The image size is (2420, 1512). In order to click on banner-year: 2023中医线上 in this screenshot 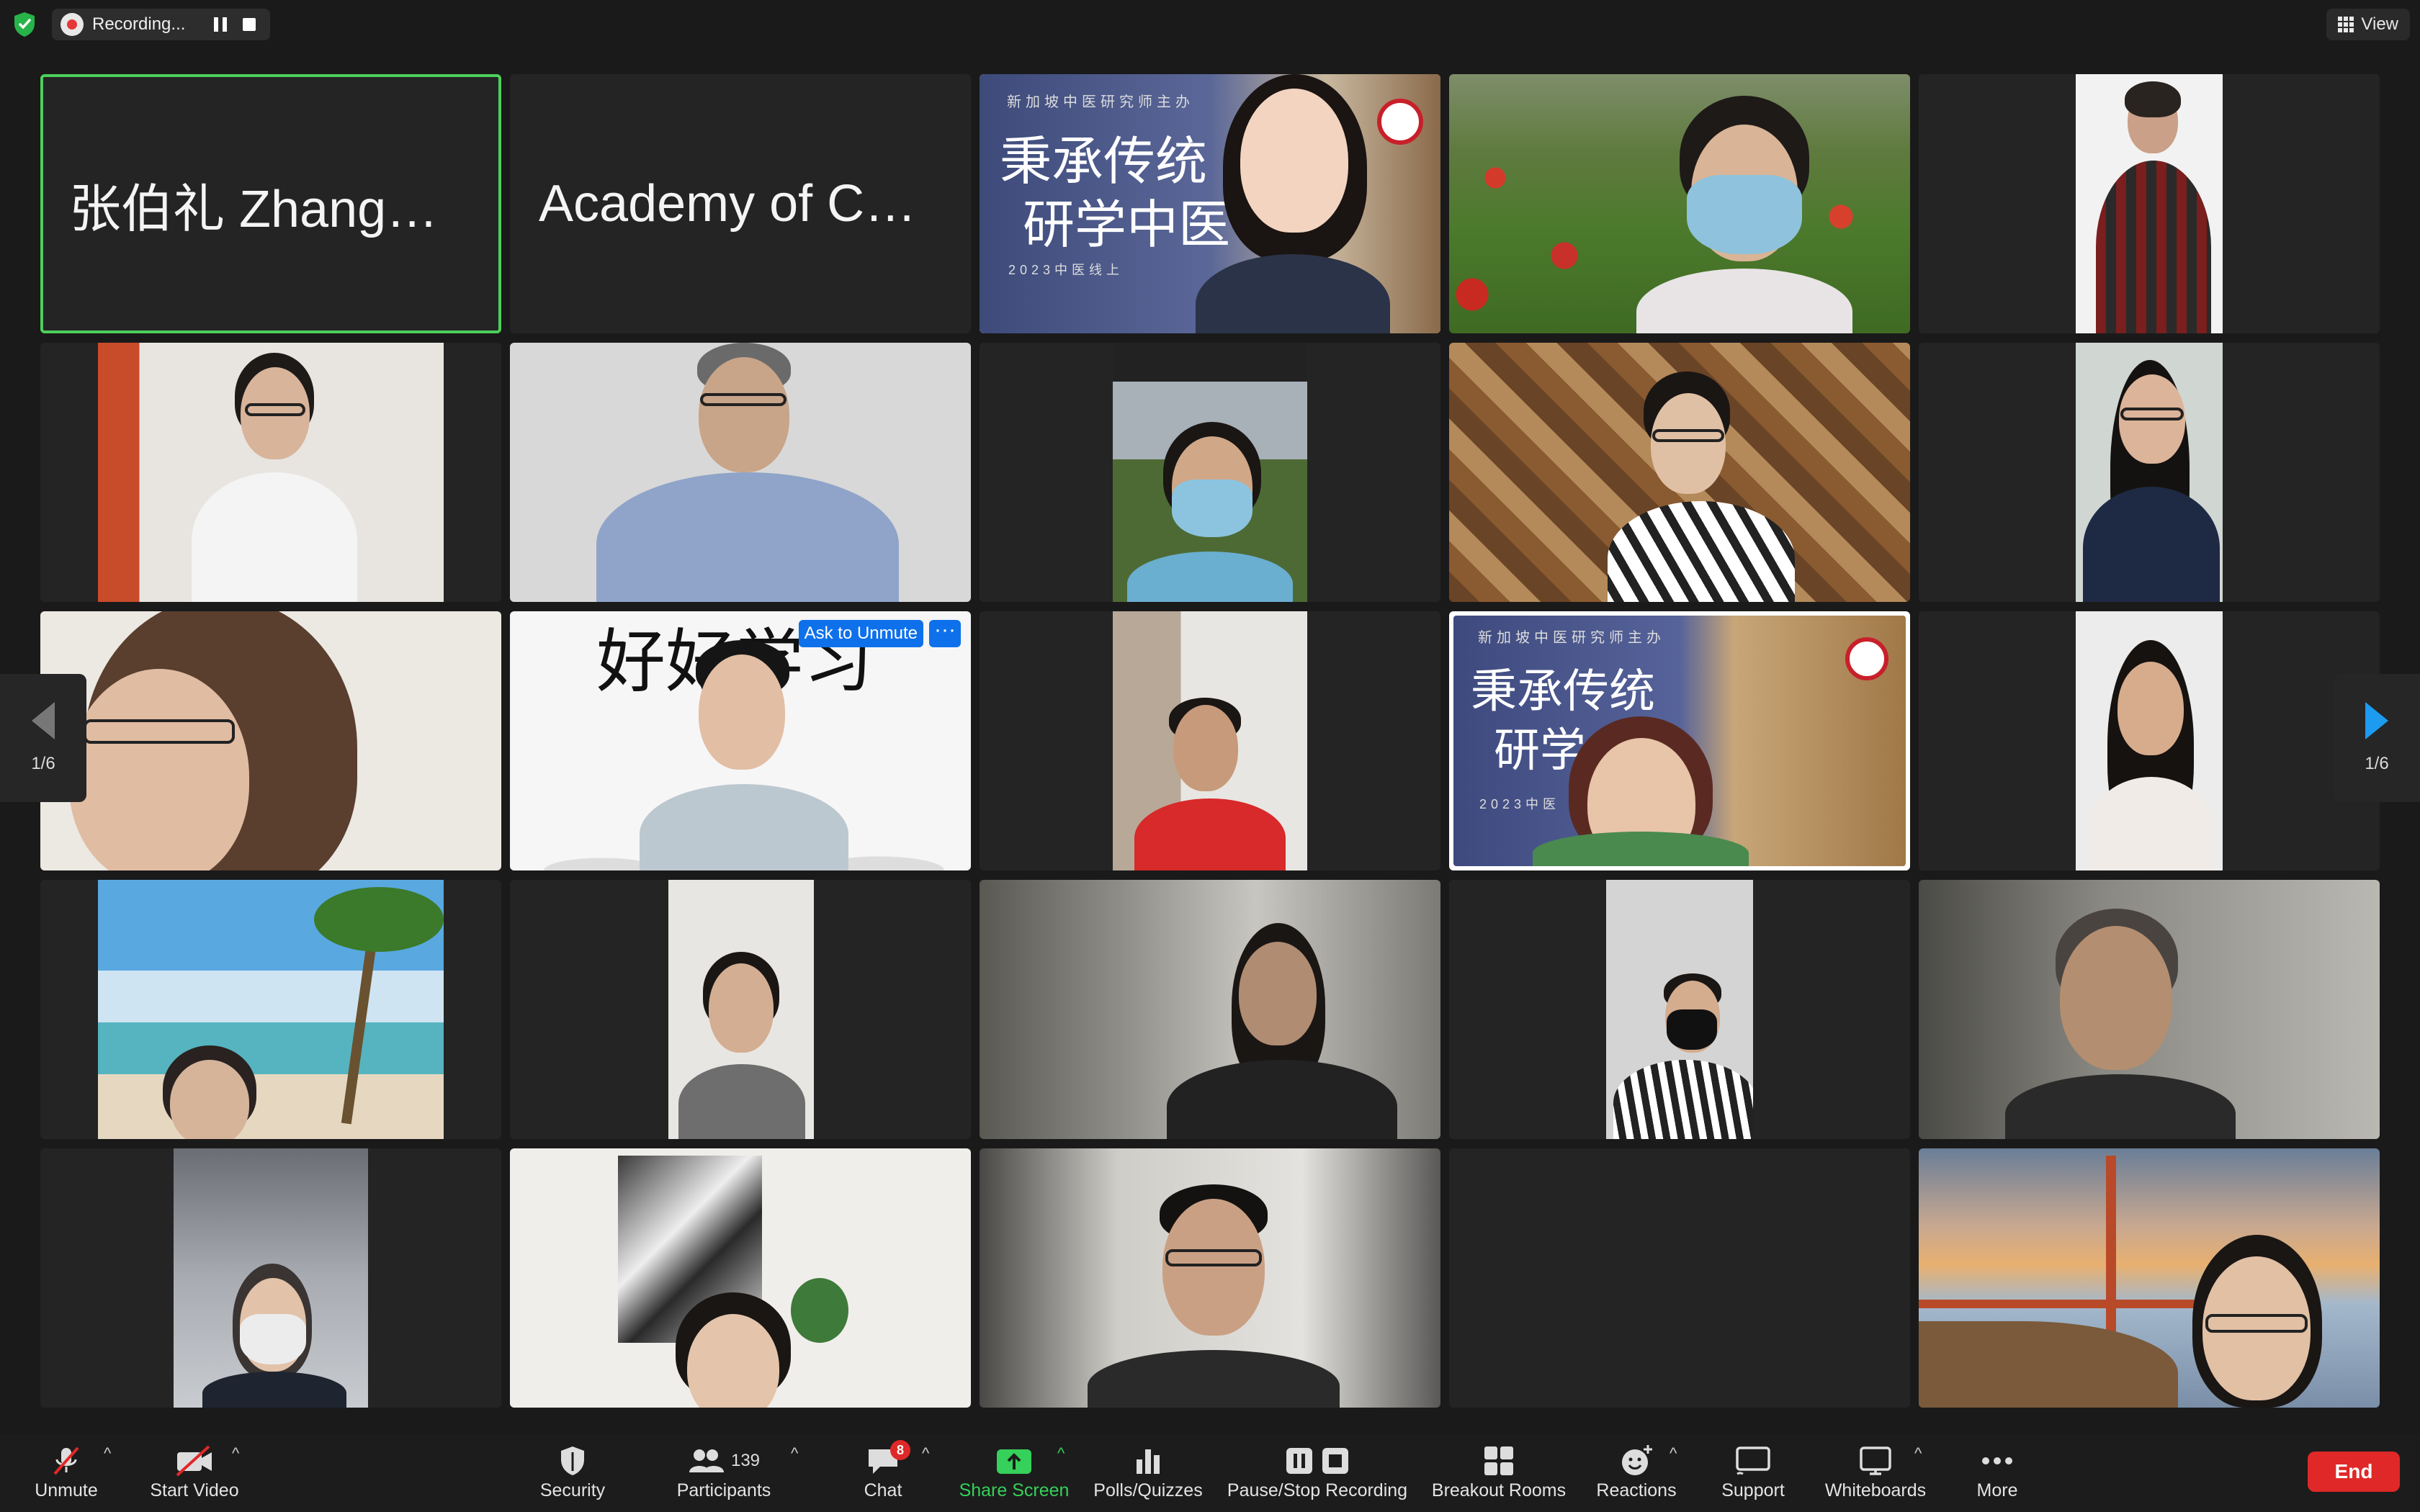, I will do `click(1066, 270)`.